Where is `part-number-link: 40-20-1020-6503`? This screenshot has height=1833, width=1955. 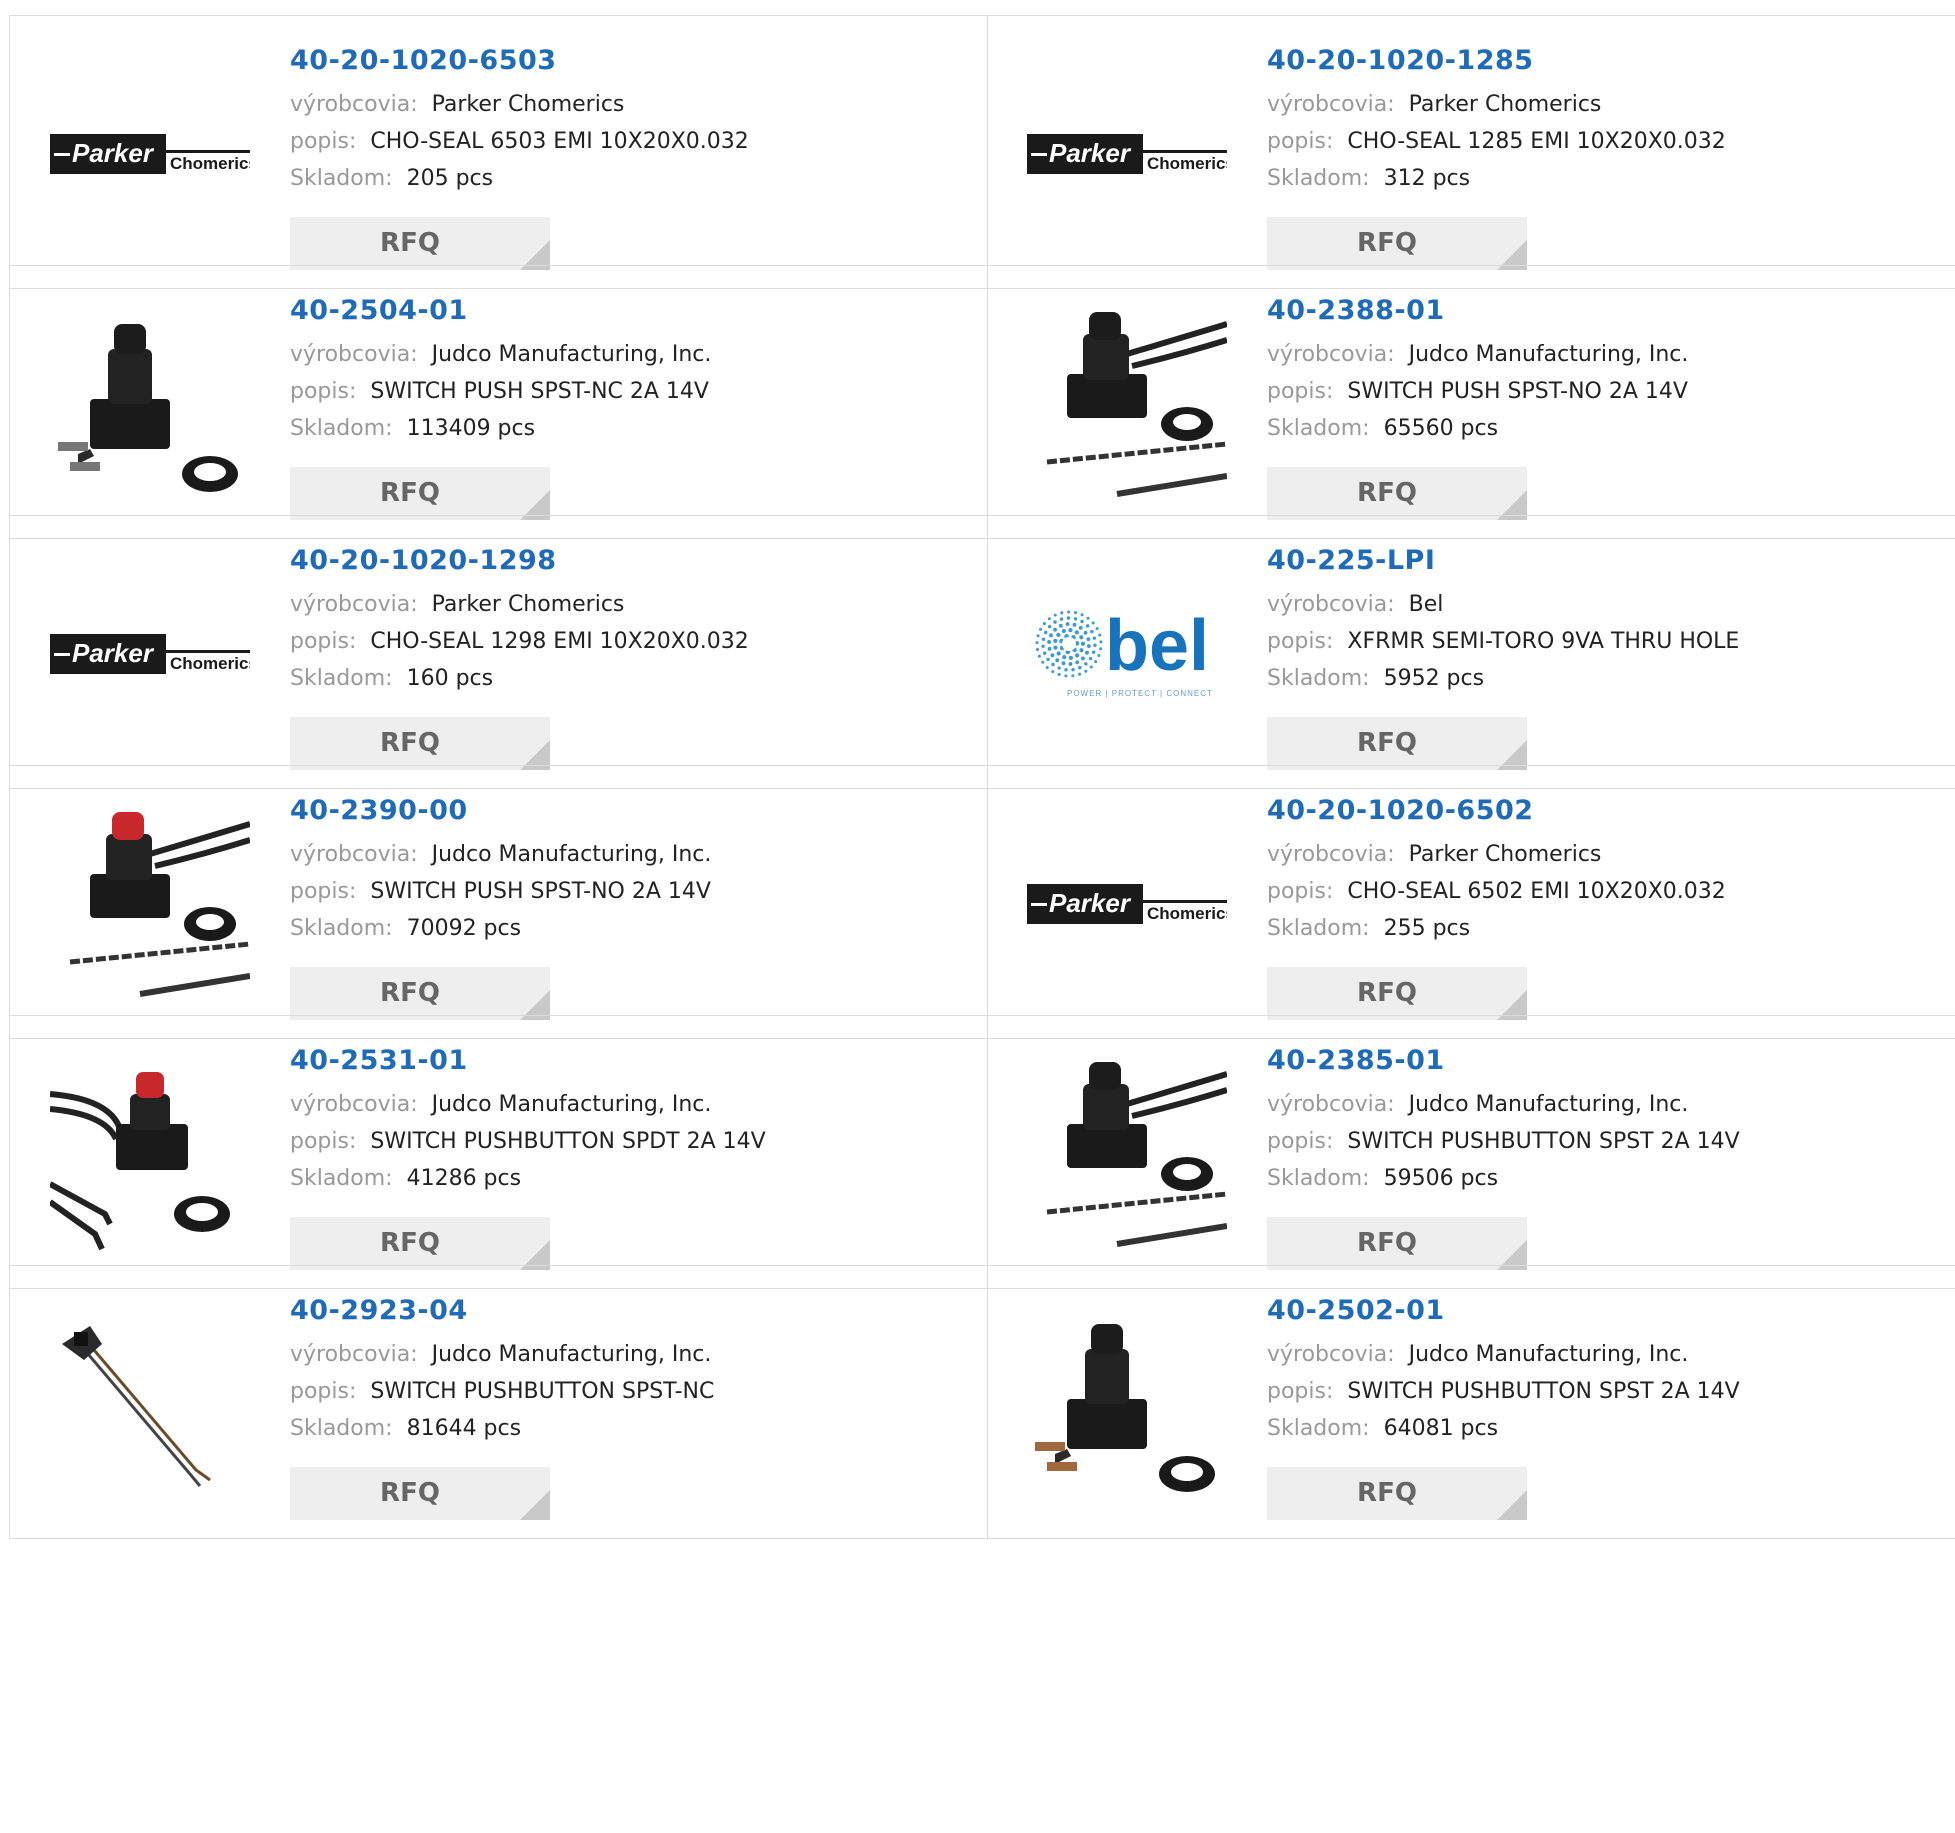
part-number-link: 40-20-1020-6503 is located at coordinates (519, 65).